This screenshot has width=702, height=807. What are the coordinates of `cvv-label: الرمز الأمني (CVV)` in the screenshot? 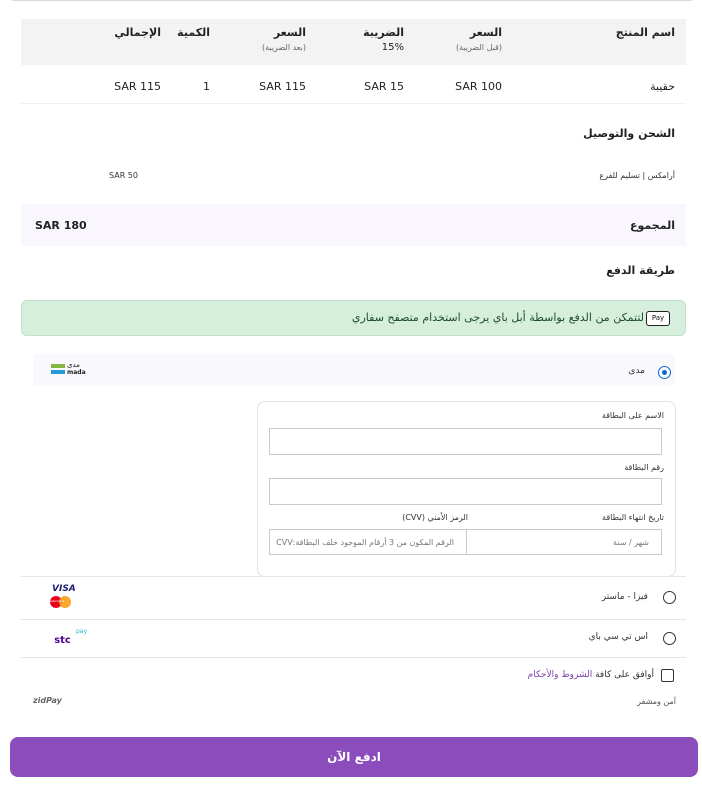 It's located at (435, 517).